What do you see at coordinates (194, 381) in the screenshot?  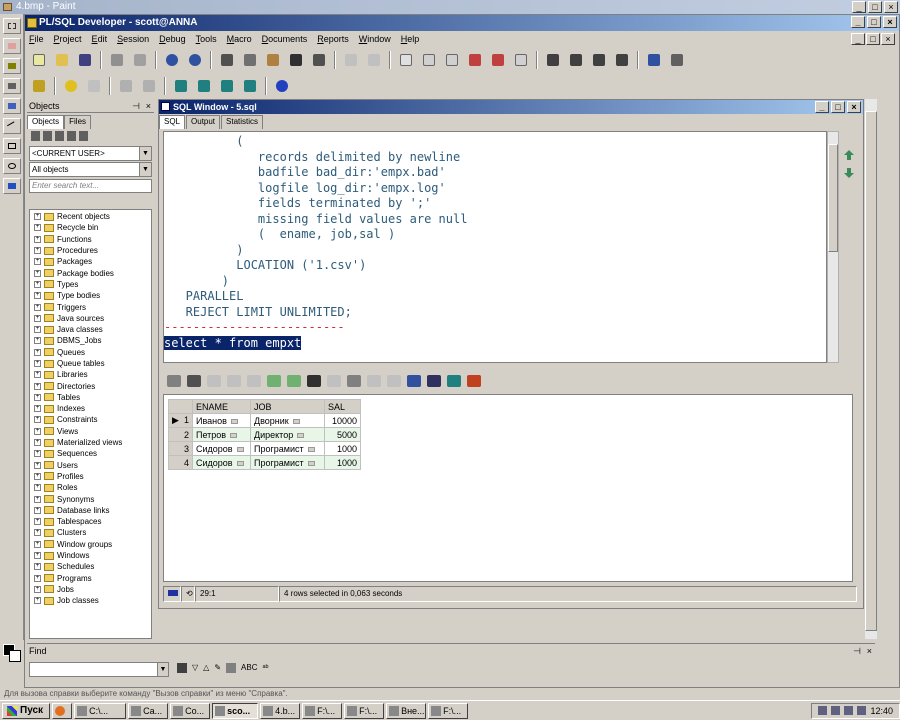 I see `lock-icon` at bounding box center [194, 381].